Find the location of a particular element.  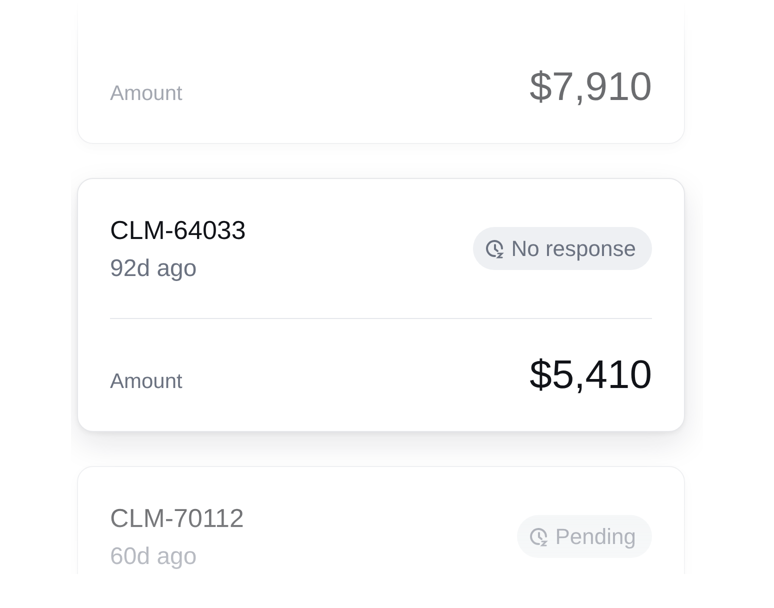

status-text: Pending is located at coordinates (595, 537).